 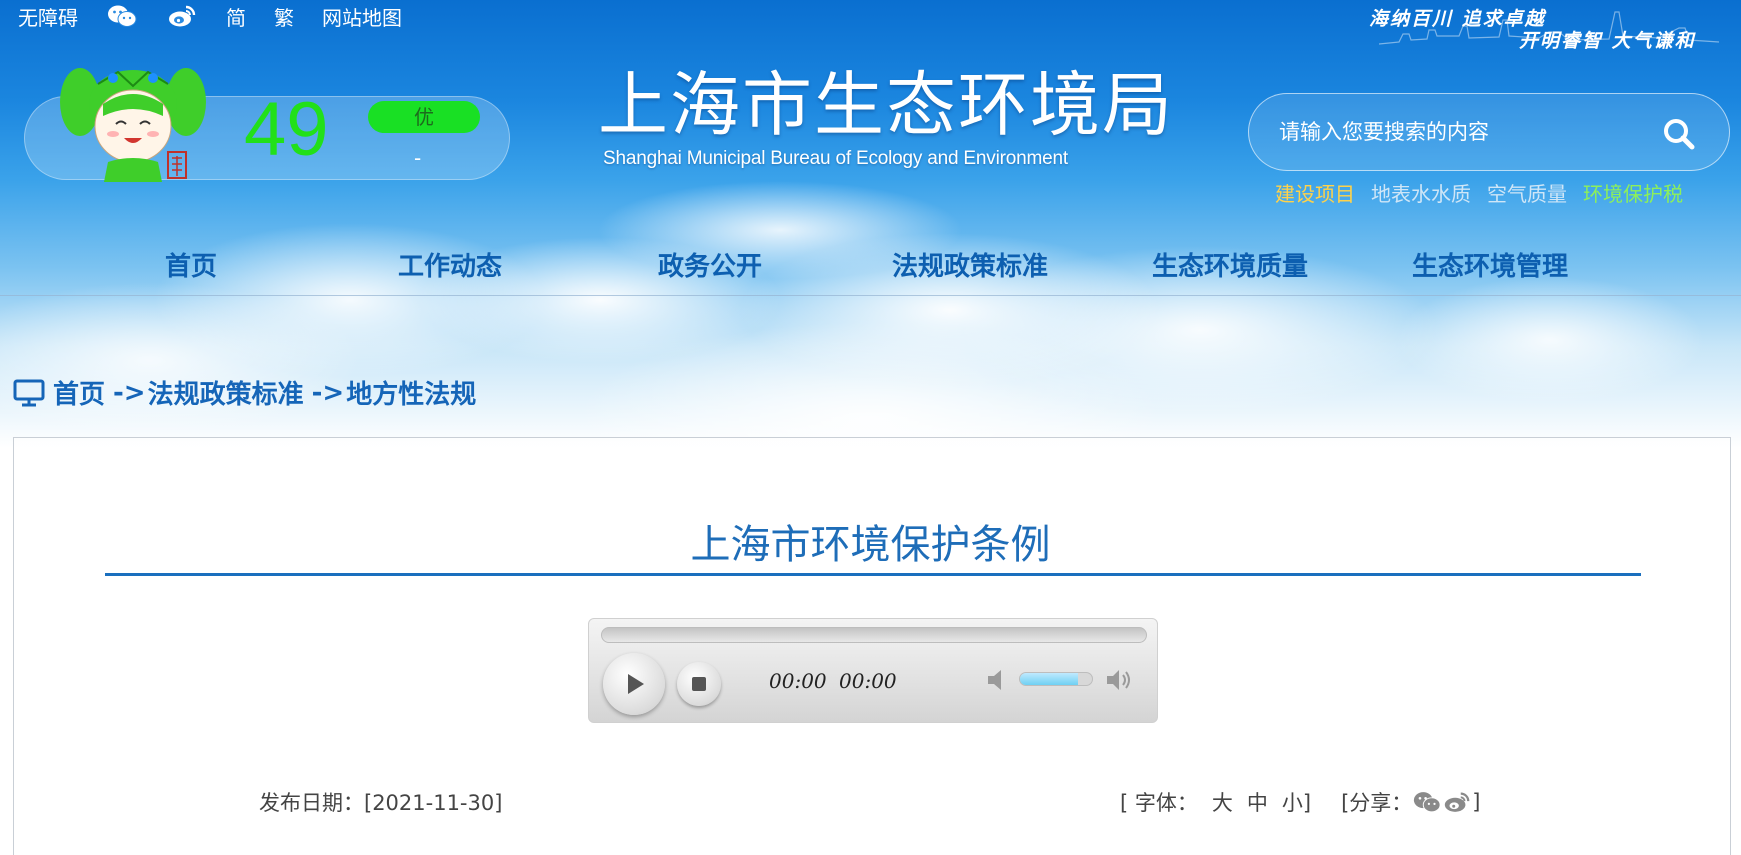 I want to click on audio-progress-bar, so click(x=874, y=635).